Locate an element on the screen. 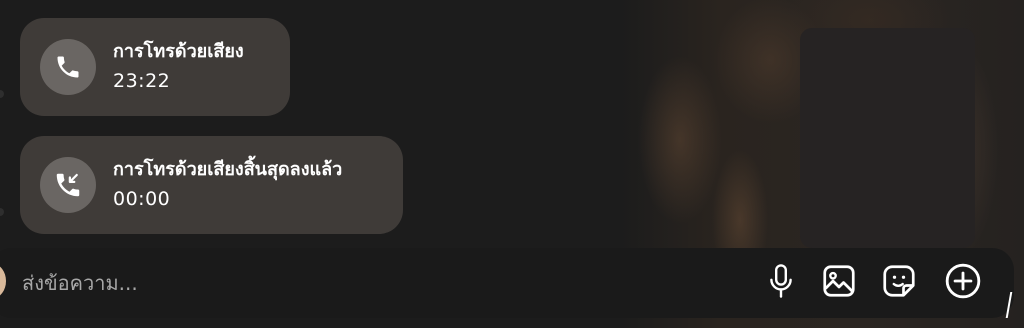  missed-call-icon is located at coordinates (68, 185).